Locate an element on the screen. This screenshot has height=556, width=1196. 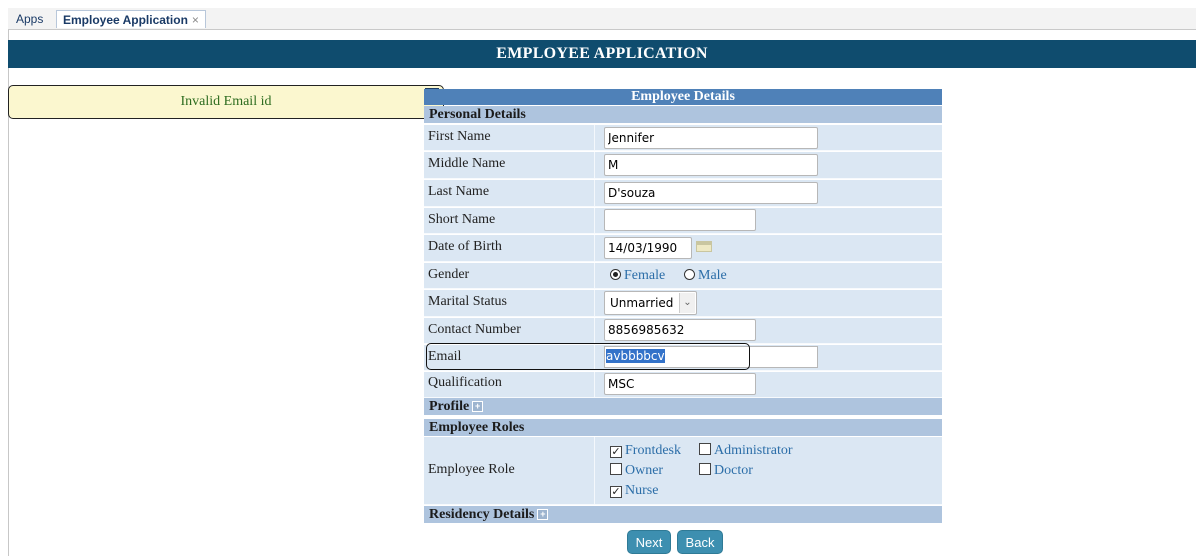
checkbox-owner is located at coordinates (616, 469).